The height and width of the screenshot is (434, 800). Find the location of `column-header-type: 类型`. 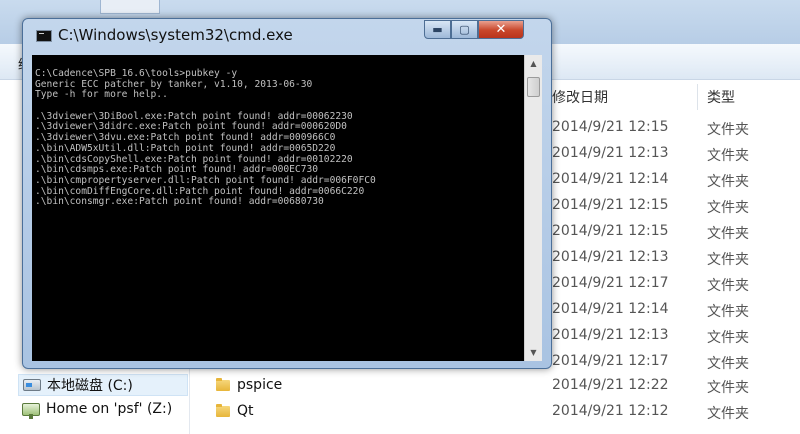

column-header-type: 类型 is located at coordinates (721, 97).